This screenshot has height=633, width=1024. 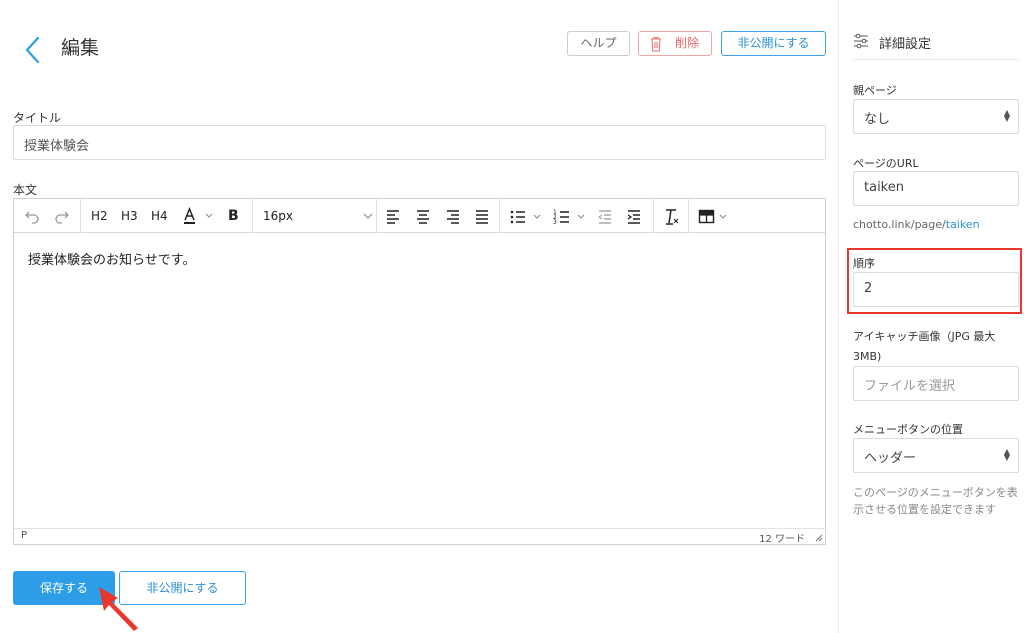 I want to click on h3-button: H3, so click(x=129, y=216).